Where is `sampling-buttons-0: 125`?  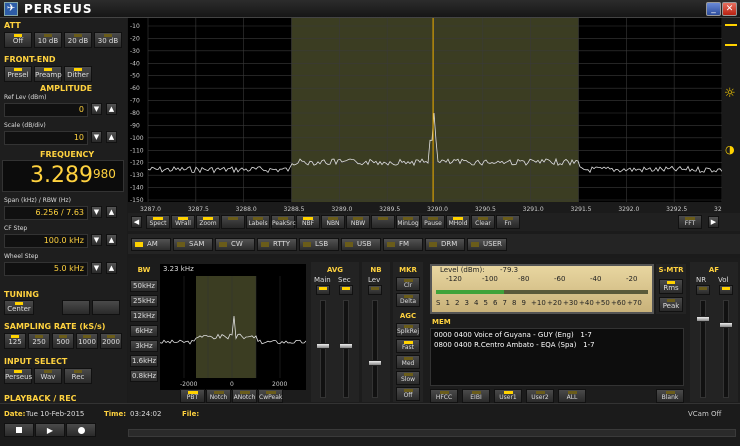 sampling-buttons-0: 125 is located at coordinates (15, 341).